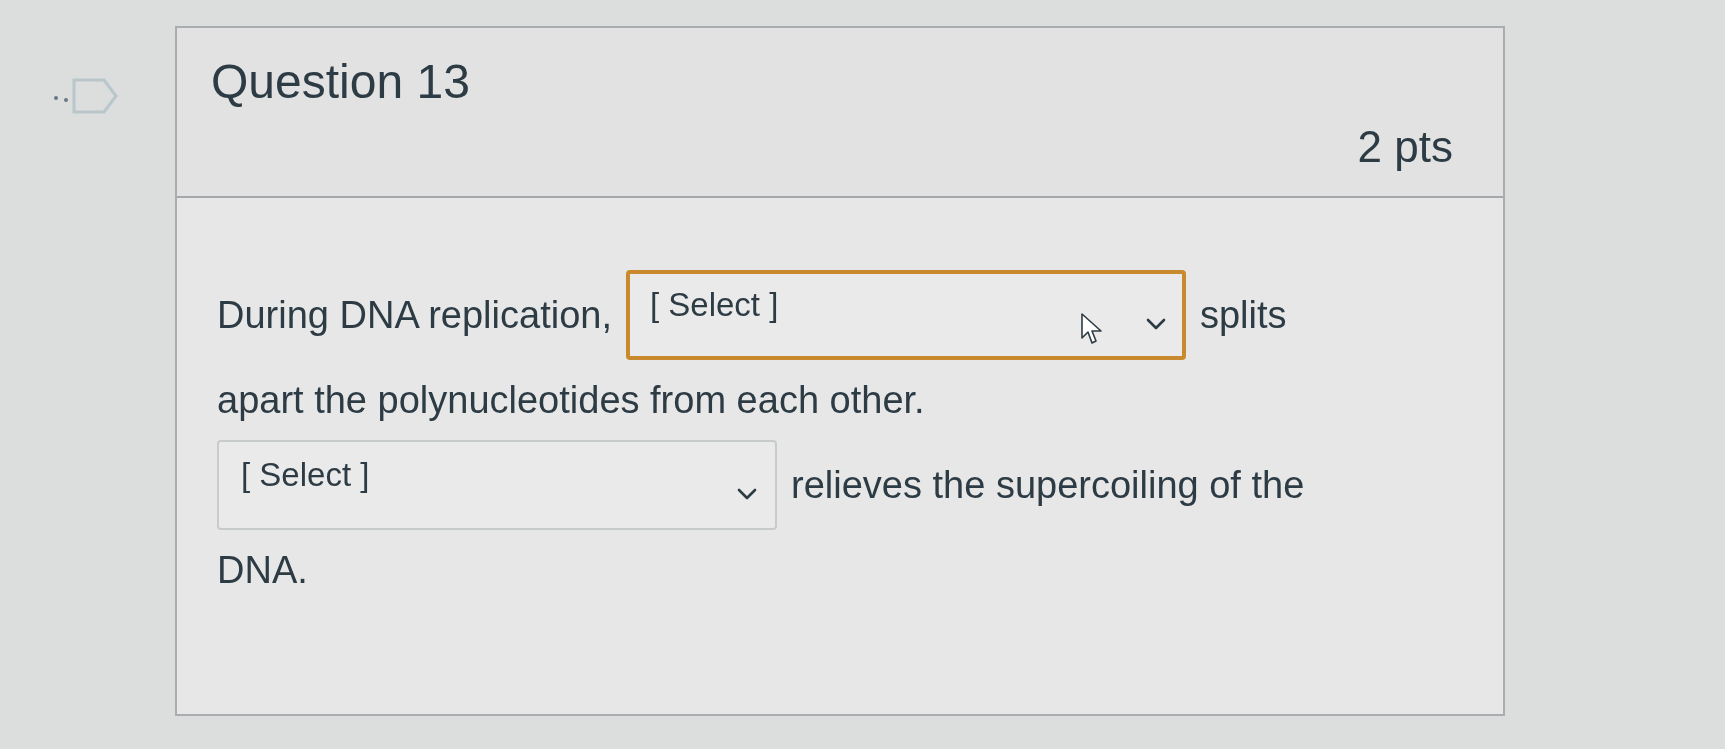  What do you see at coordinates (262, 570) in the screenshot?
I see `question-text: DNA.` at bounding box center [262, 570].